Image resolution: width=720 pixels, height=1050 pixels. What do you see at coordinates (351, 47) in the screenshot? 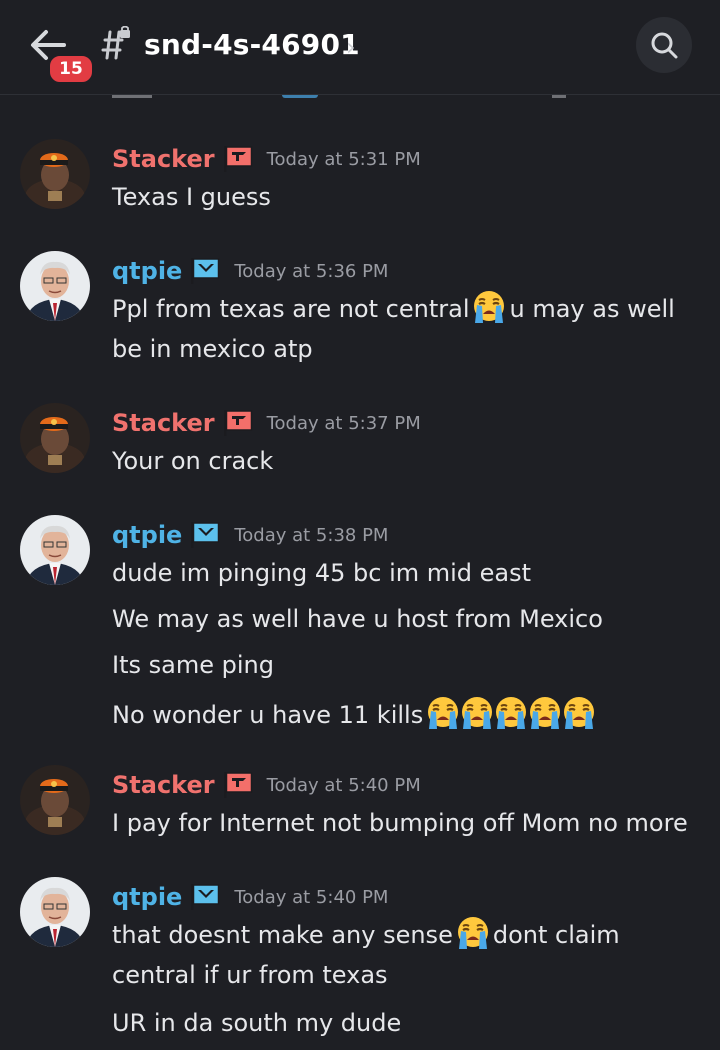
I see `chevron-right-icon: ›` at bounding box center [351, 47].